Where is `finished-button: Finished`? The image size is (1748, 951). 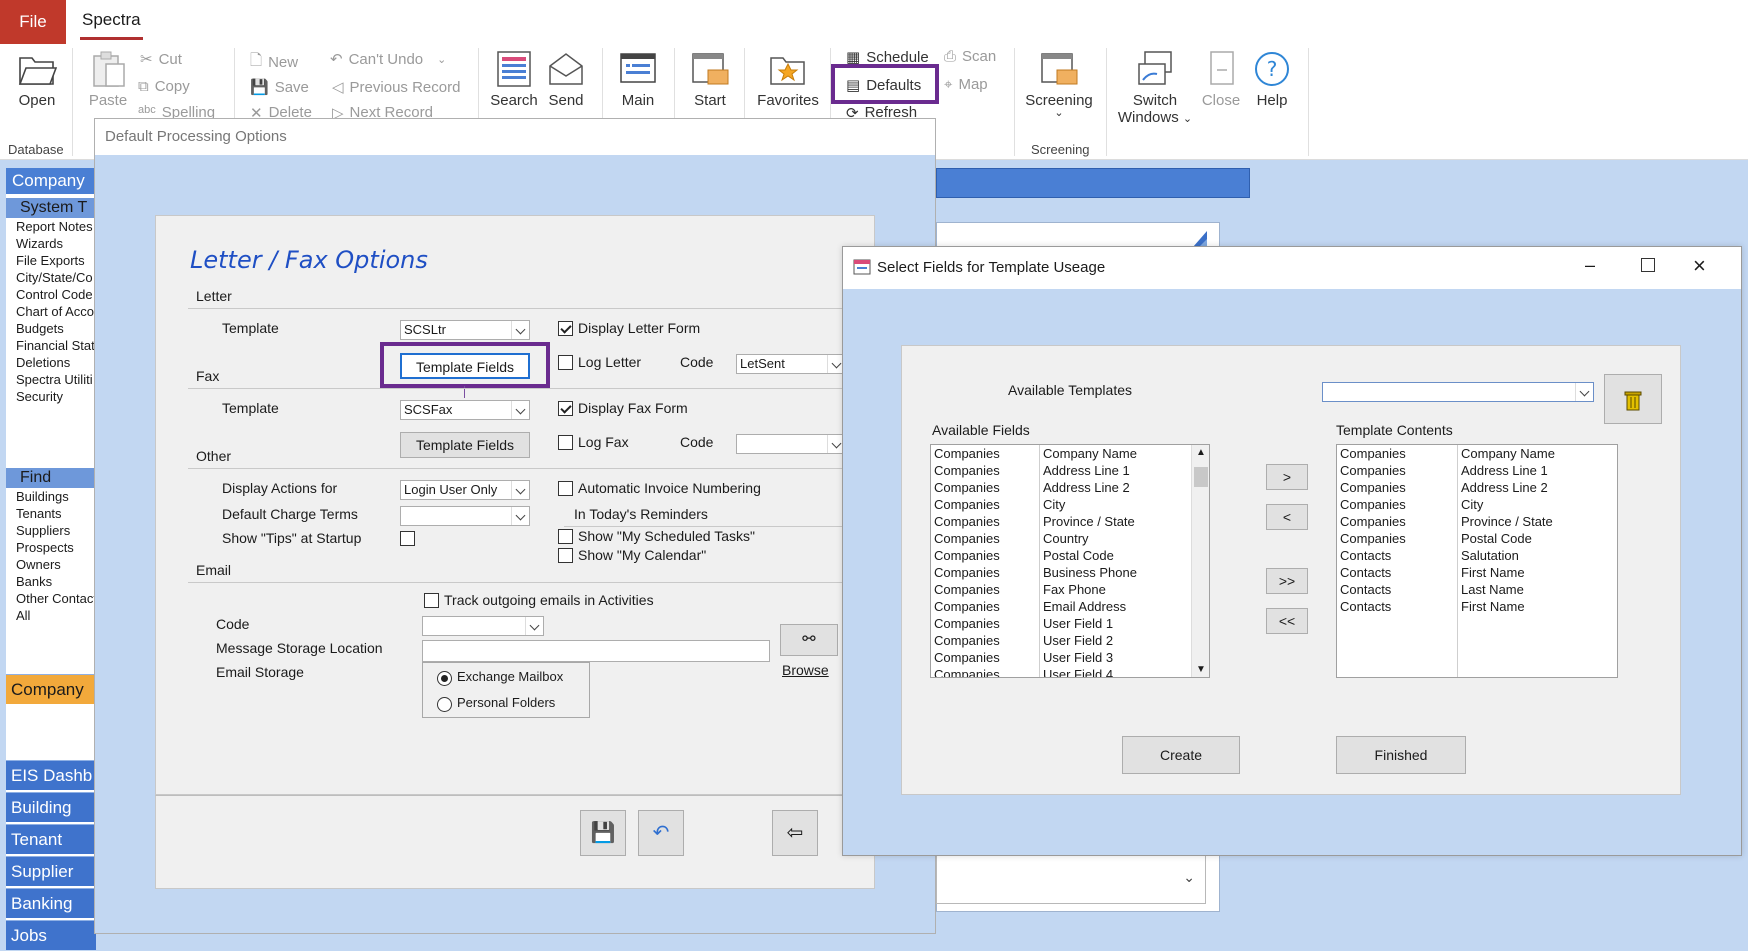 finished-button: Finished is located at coordinates (1401, 755).